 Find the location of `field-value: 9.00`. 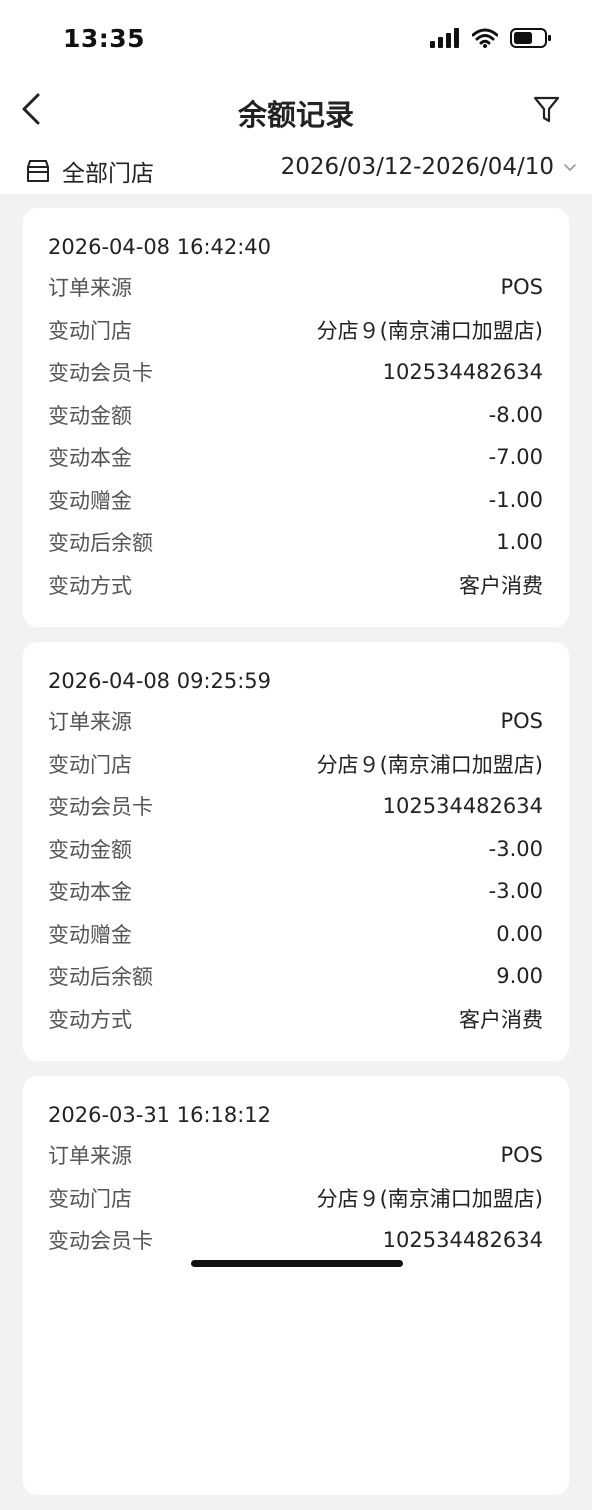

field-value: 9.00 is located at coordinates (519, 976).